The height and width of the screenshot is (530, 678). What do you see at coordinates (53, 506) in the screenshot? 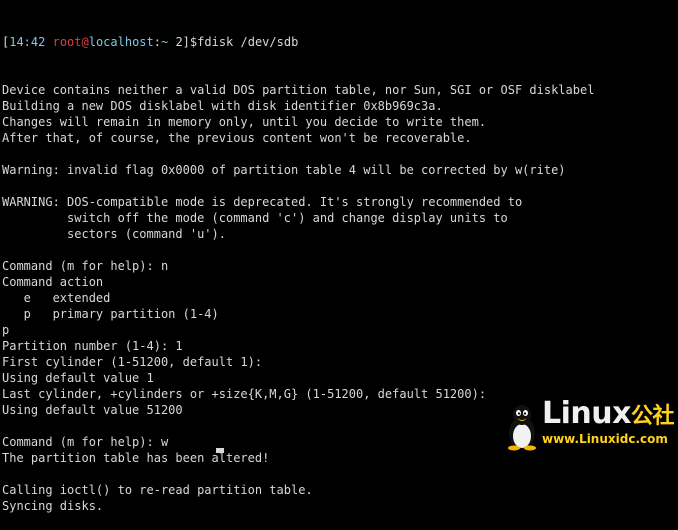
I see `terminal-output-line: Syncing disks.` at bounding box center [53, 506].